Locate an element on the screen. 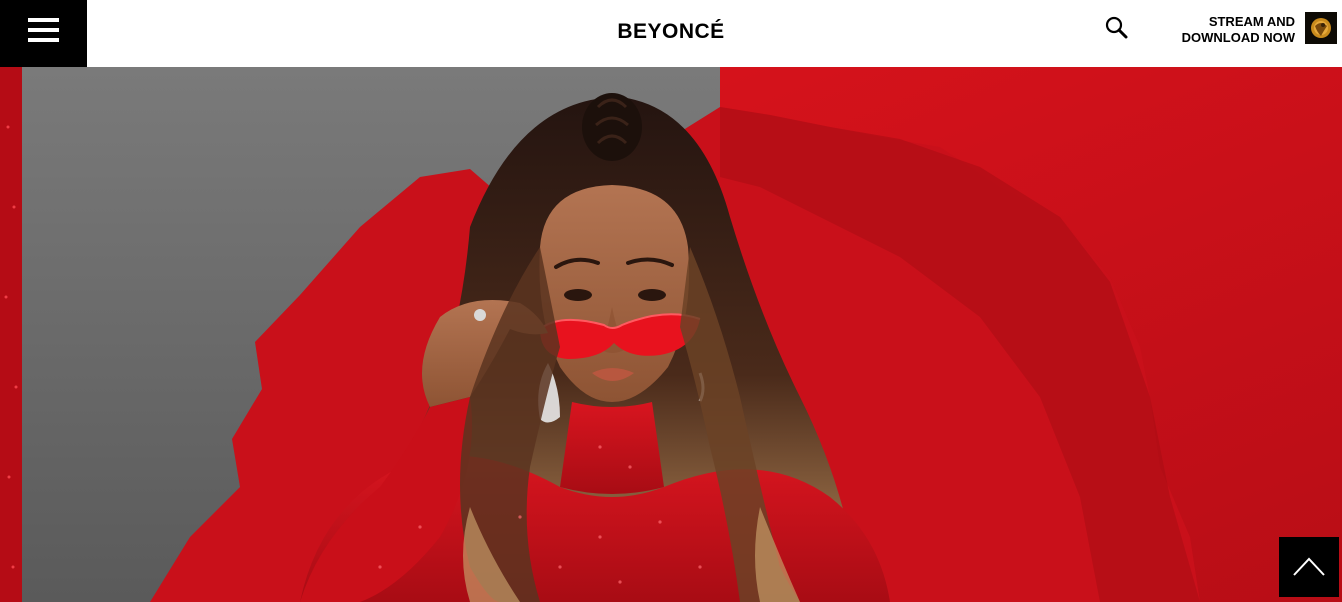  site-header: BEYONCÉ STREAM AND DOWNLOAD NOW is located at coordinates (671, 33).